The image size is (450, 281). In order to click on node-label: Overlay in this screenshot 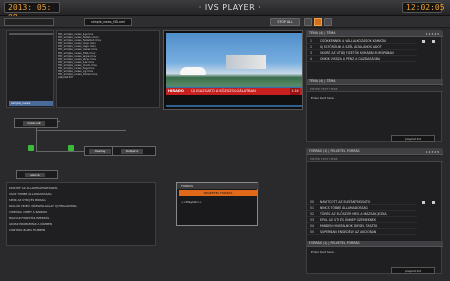, I will do `click(100, 151)`.